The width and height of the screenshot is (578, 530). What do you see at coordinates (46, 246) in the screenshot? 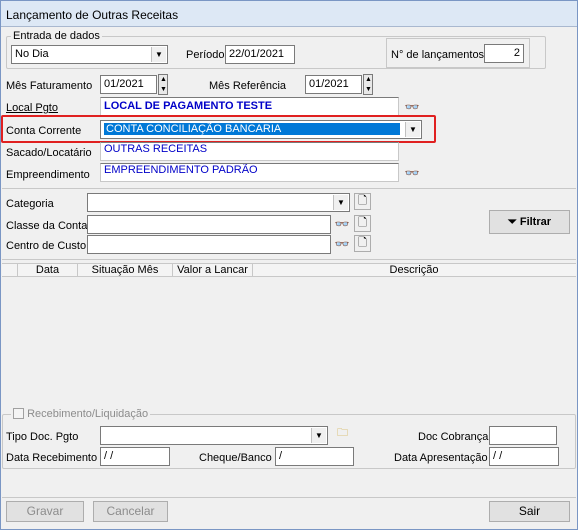
I see `centro-label: Centro de Custo` at bounding box center [46, 246].